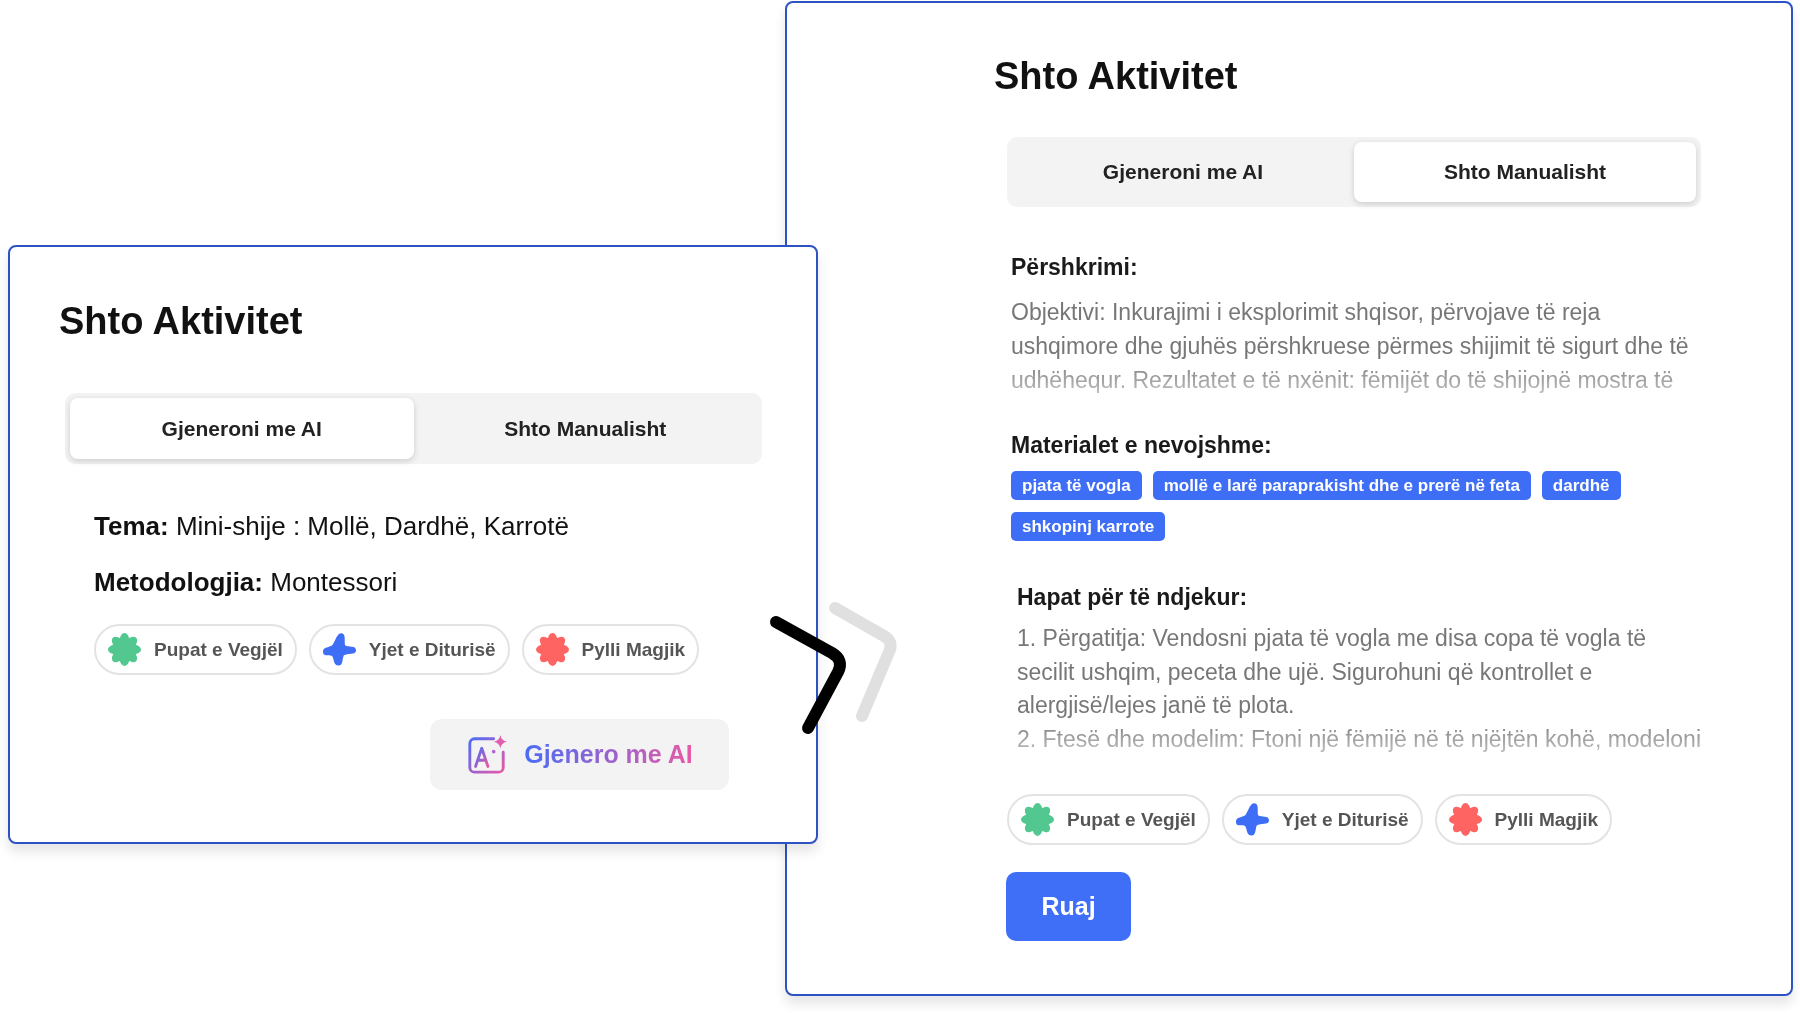 The image size is (1800, 1013). I want to click on material-tag: mollë e larë paraprakisht dhe e prerë në feta, so click(1341, 485).